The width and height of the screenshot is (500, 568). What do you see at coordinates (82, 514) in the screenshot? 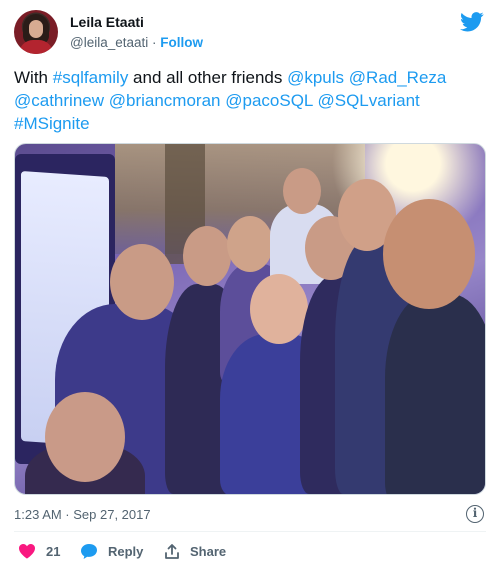
I see `timestamp: 1:23 AM · Sep 27, 2017` at bounding box center [82, 514].